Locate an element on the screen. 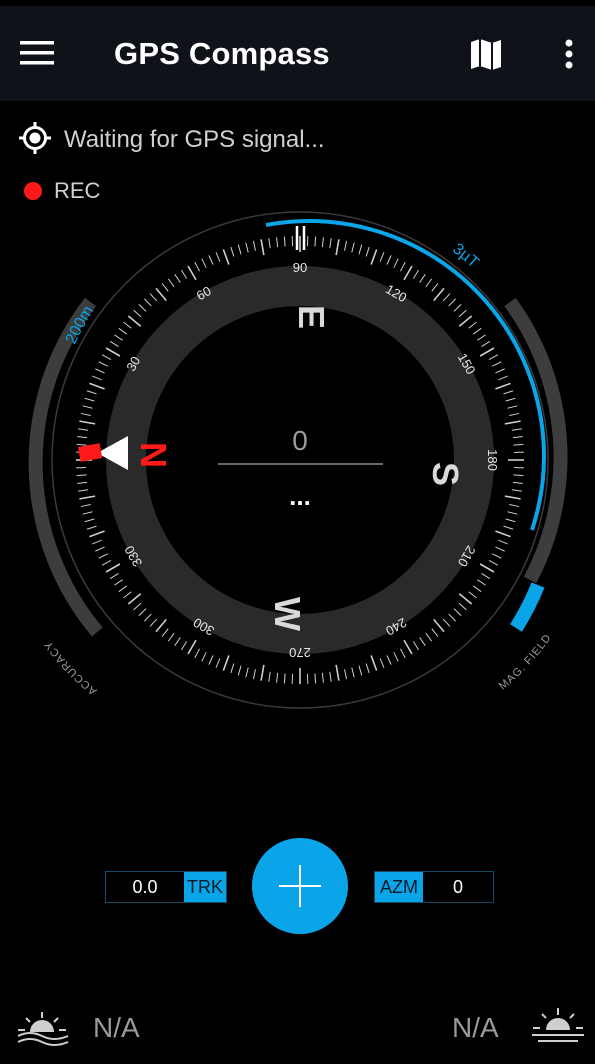  mag-field-label: MAG. FIELD is located at coordinates (525, 662).